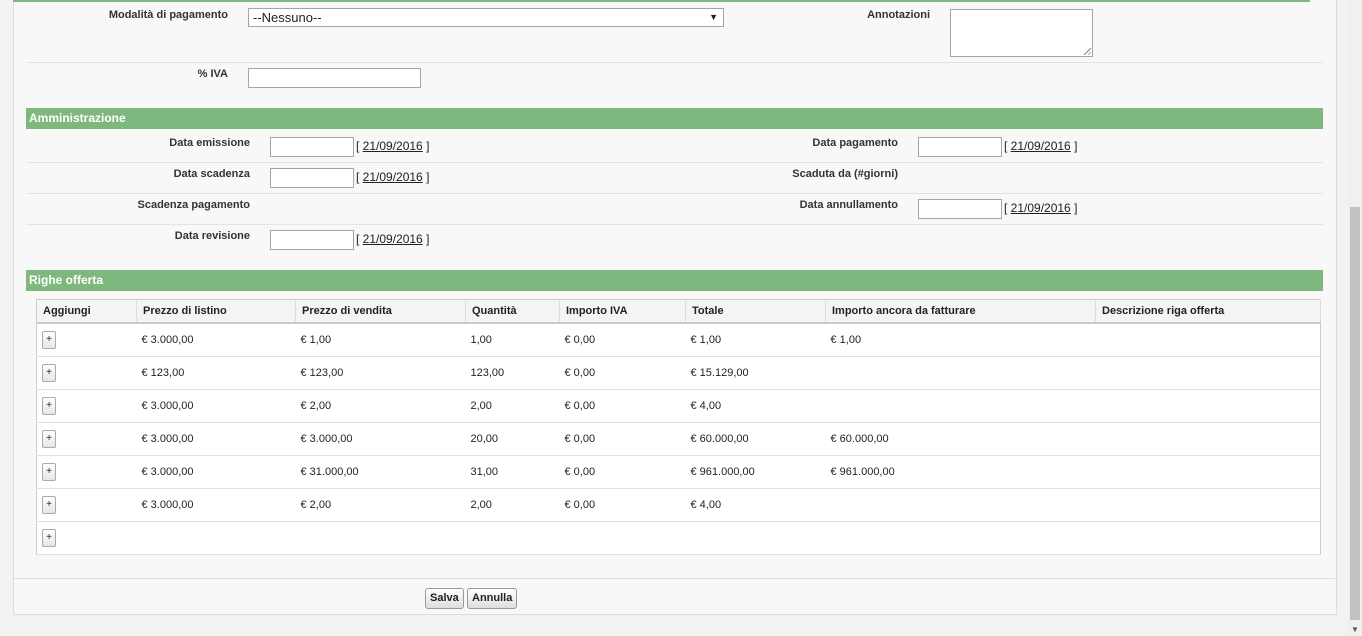  Describe the element at coordinates (512, 439) in the screenshot. I see `quantity-cell: 20,00` at that location.